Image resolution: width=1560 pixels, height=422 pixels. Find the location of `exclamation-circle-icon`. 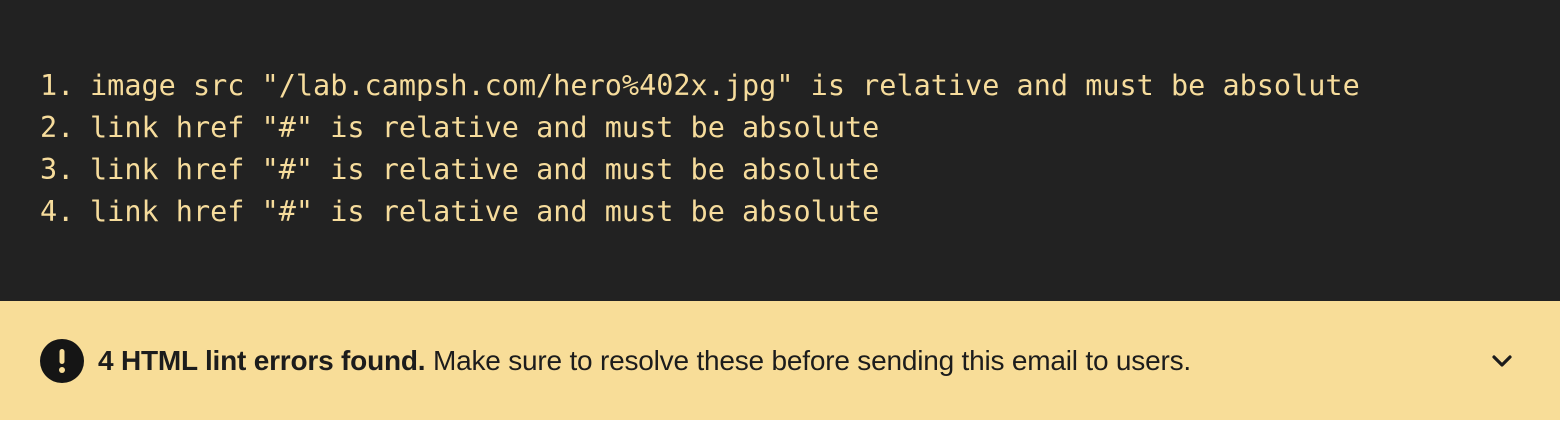

exclamation-circle-icon is located at coordinates (62, 360).